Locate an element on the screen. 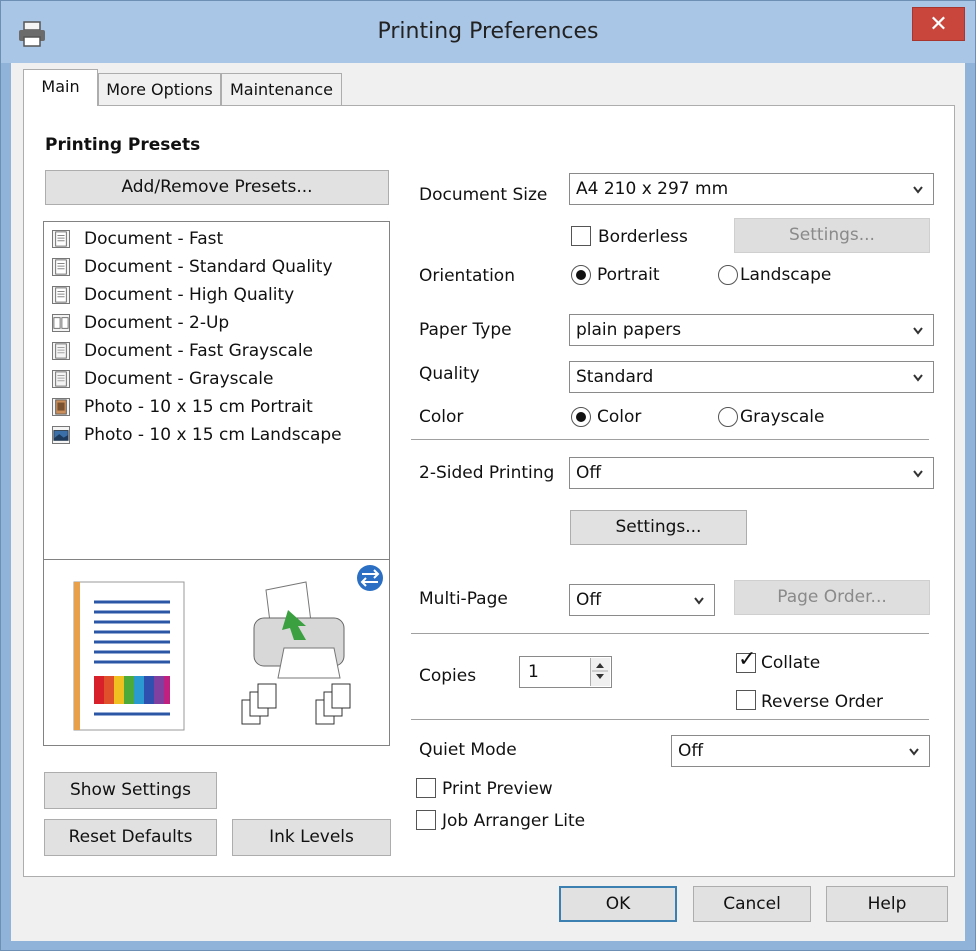  two-sided-select: Off is located at coordinates (751, 473).